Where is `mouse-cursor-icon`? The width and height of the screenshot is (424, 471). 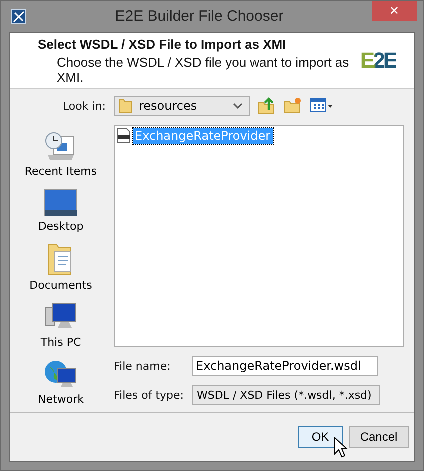
mouse-cursor-icon is located at coordinates (341, 448).